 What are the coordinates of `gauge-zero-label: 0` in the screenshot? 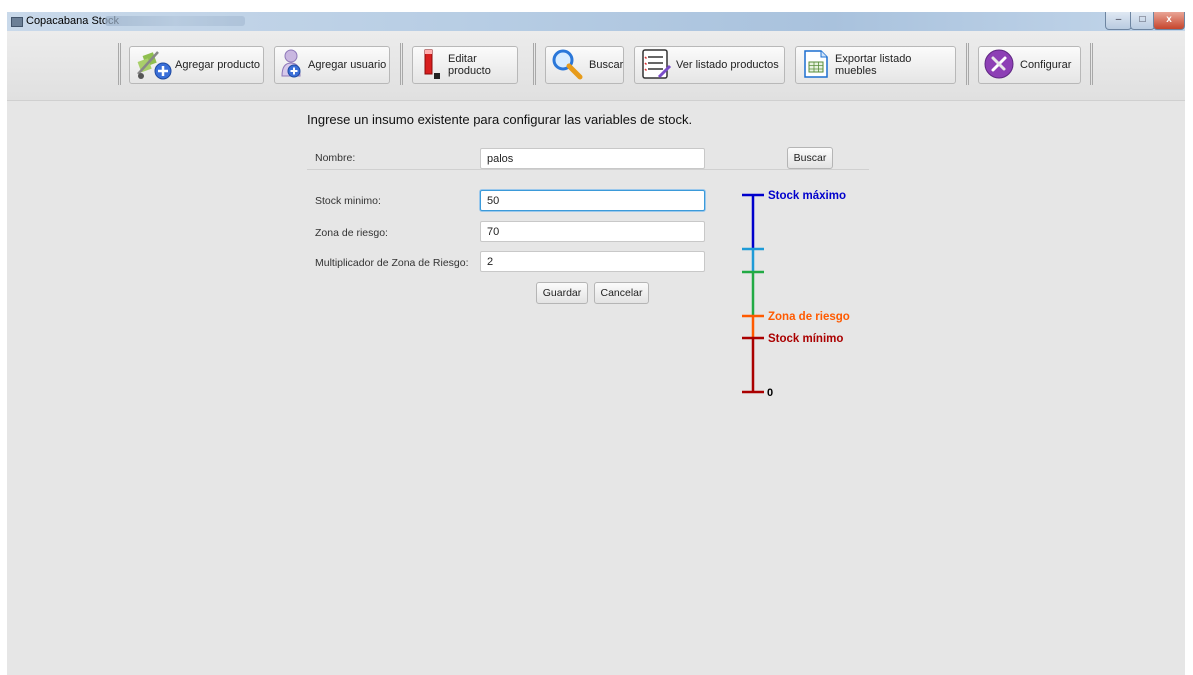 It's located at (770, 393).